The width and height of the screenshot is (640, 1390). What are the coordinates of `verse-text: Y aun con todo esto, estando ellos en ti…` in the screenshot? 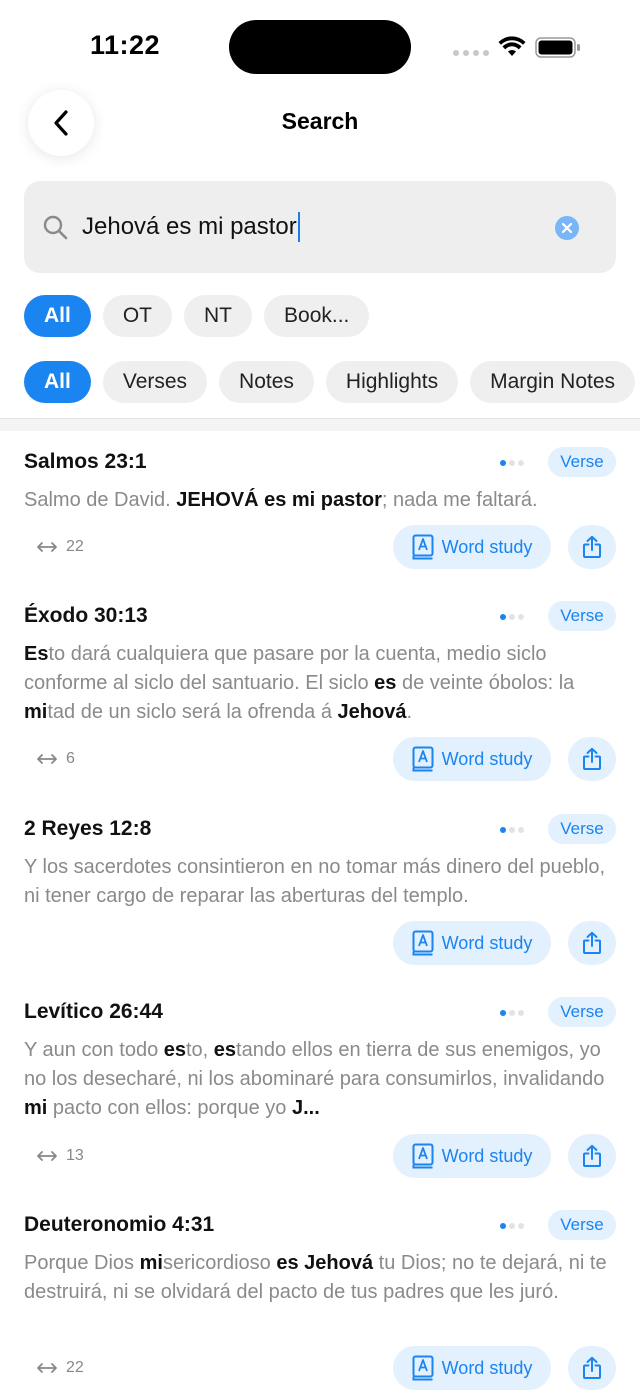 It's located at (321, 1079).